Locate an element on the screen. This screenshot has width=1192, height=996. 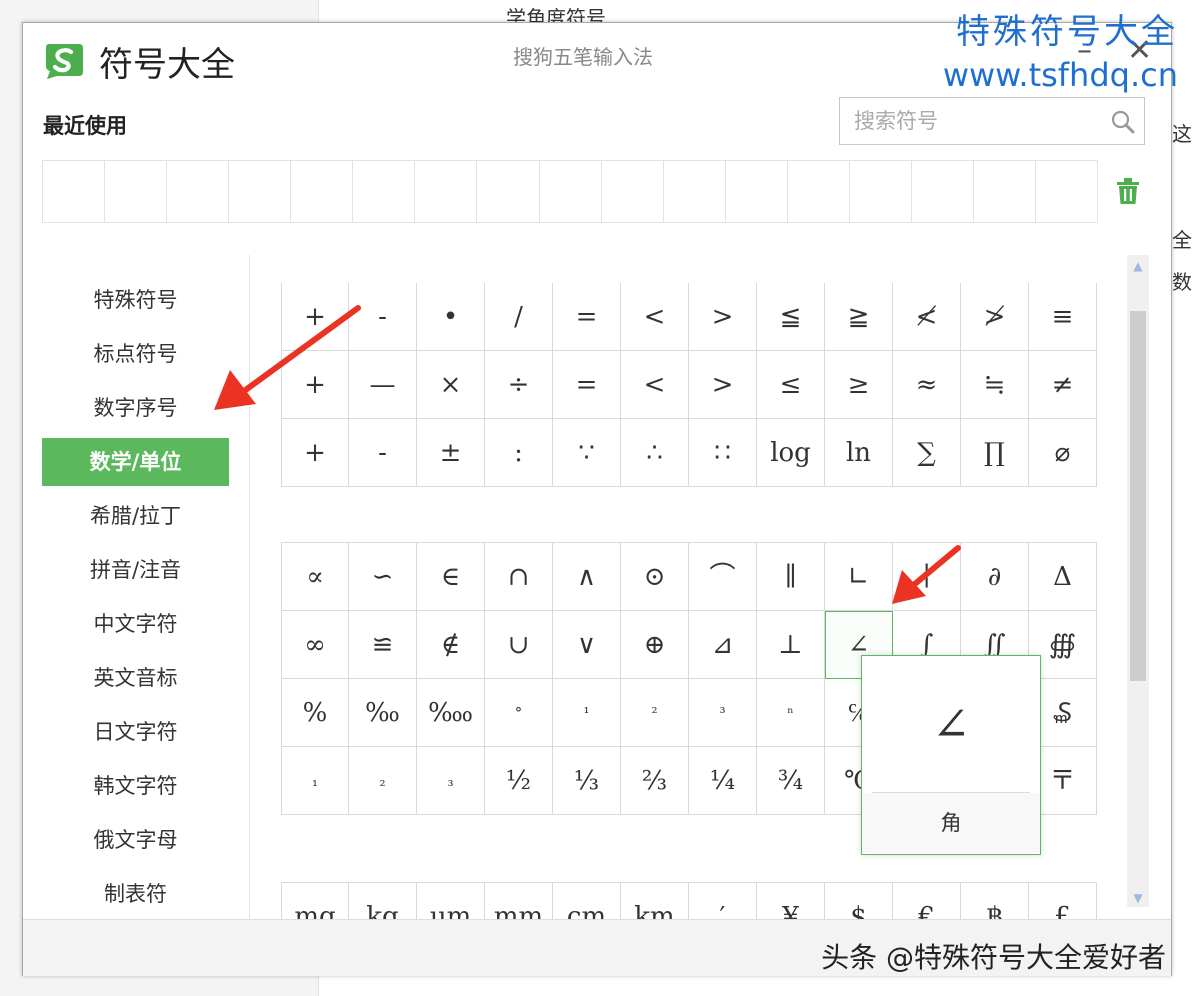
symbol-cell: ≌ is located at coordinates (383, 645).